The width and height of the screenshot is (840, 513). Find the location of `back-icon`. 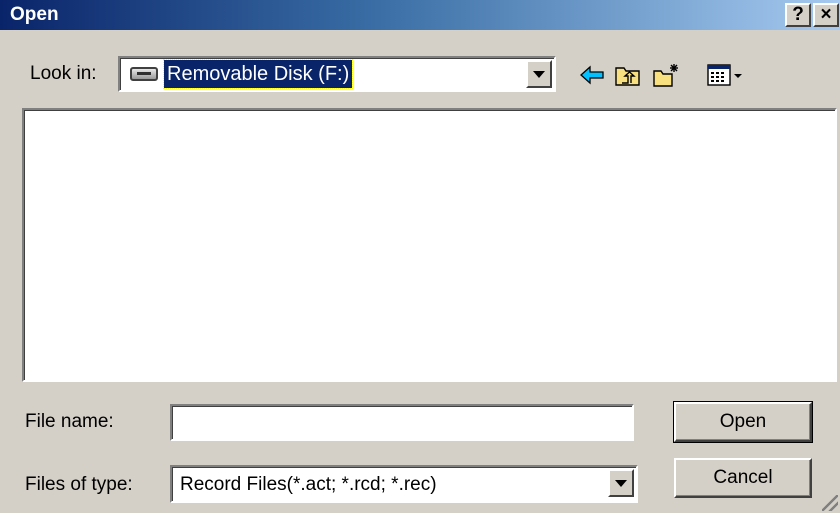

back-icon is located at coordinates (592, 75).